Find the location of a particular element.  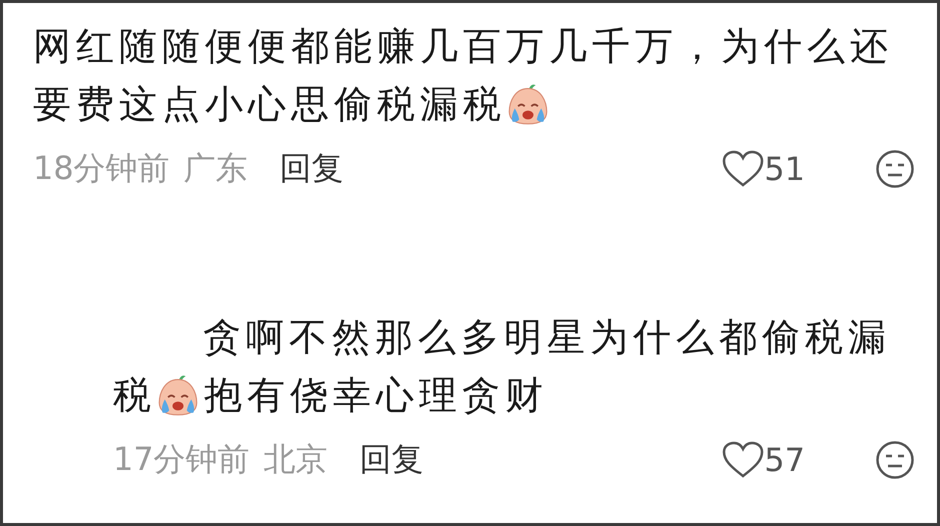

comment-text: 抱有侥幸心理贪财 is located at coordinates (376, 395).